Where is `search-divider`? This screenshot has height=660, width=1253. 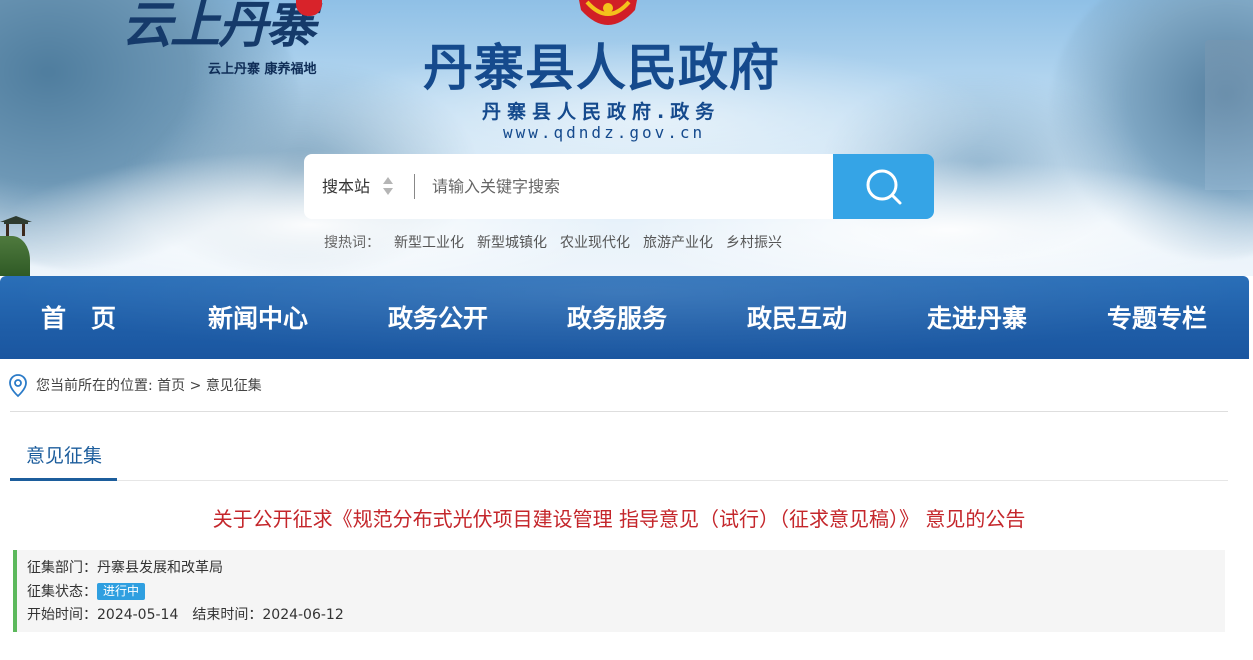
search-divider is located at coordinates (414, 186).